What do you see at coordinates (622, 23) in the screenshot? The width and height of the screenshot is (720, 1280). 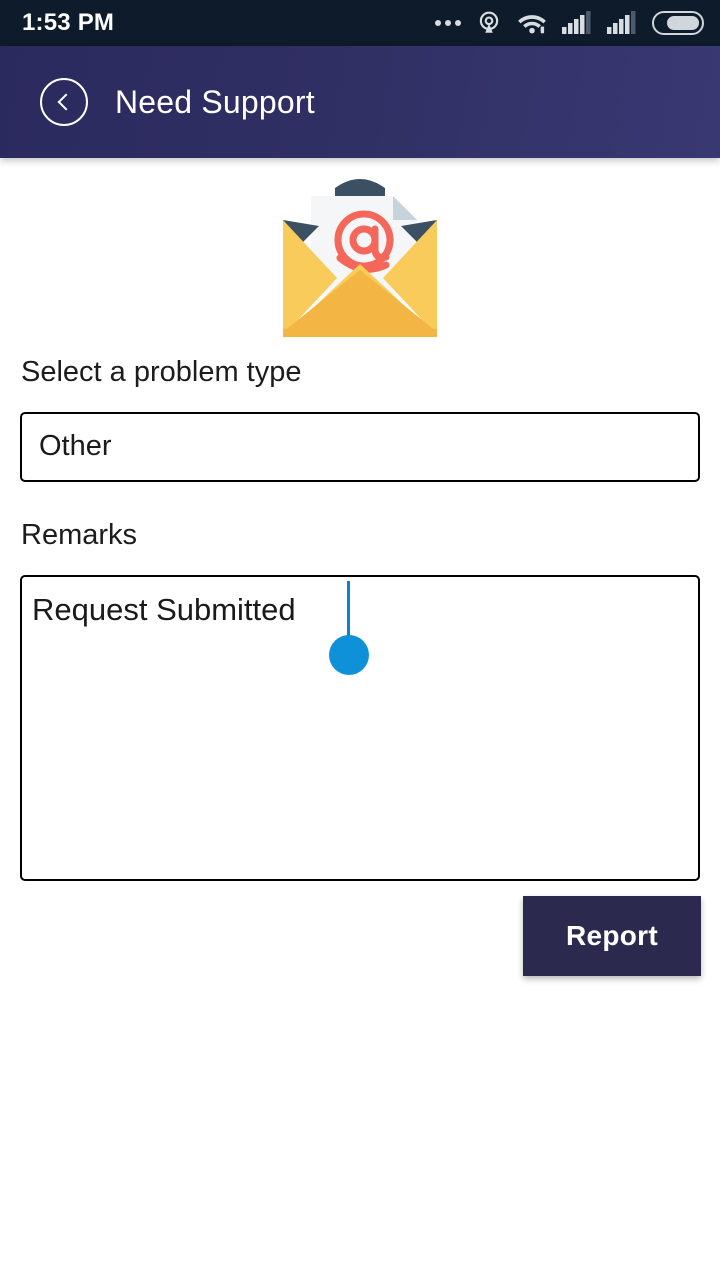 I see `signal-sim2-icon` at bounding box center [622, 23].